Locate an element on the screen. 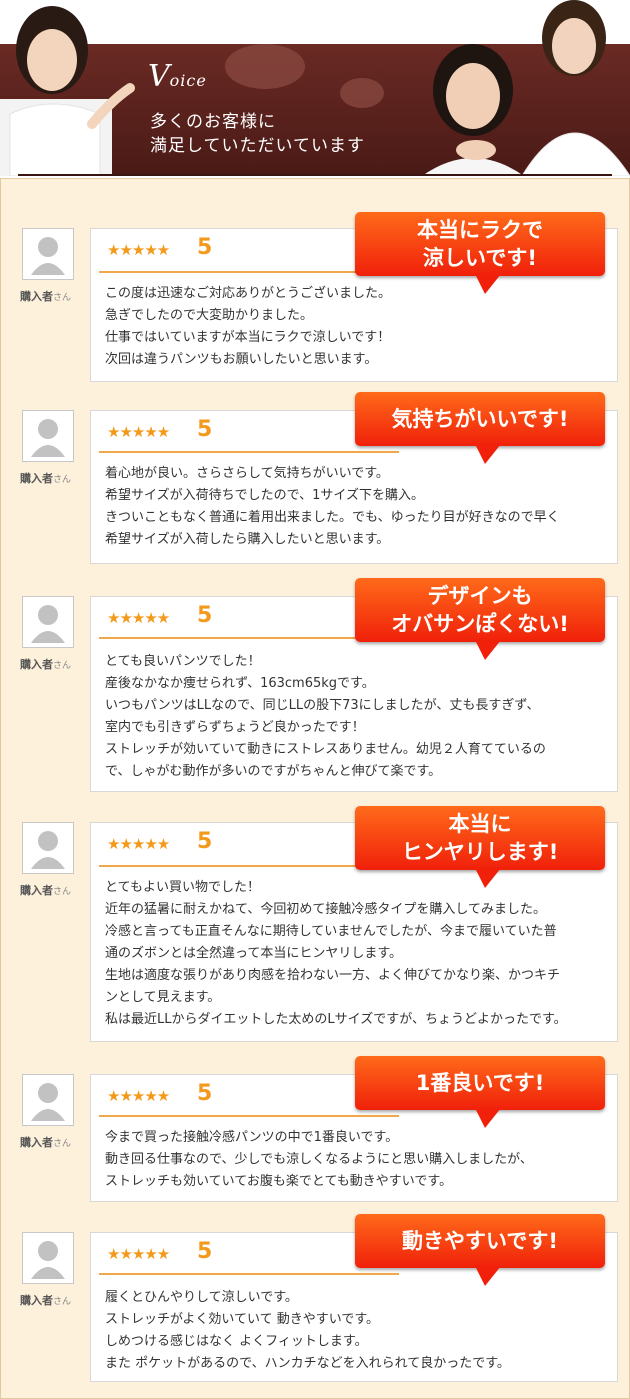  callout-line: 気持ちがいいです! is located at coordinates (480, 419).